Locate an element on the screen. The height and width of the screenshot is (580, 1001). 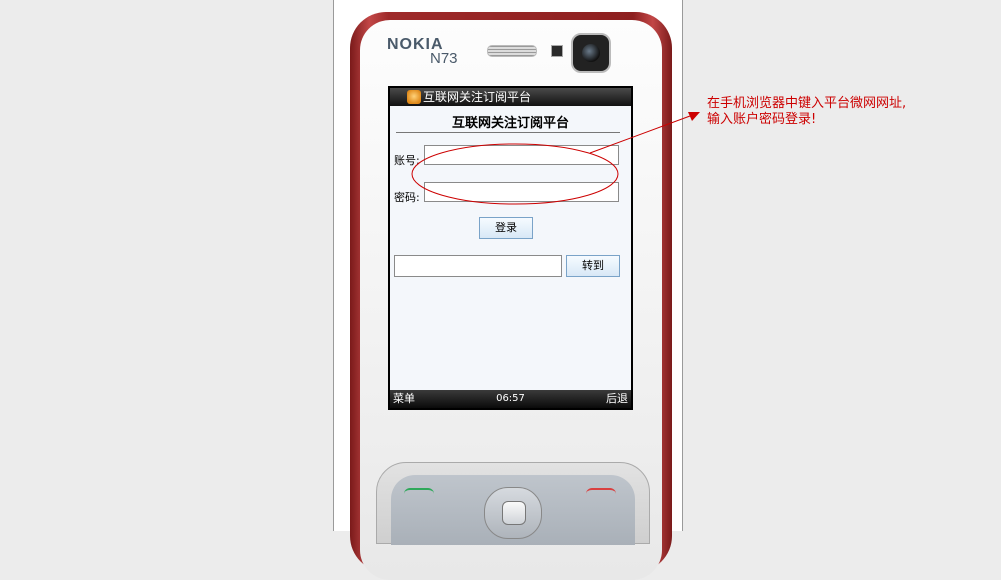
annotation-overlay is located at coordinates (555, 158).